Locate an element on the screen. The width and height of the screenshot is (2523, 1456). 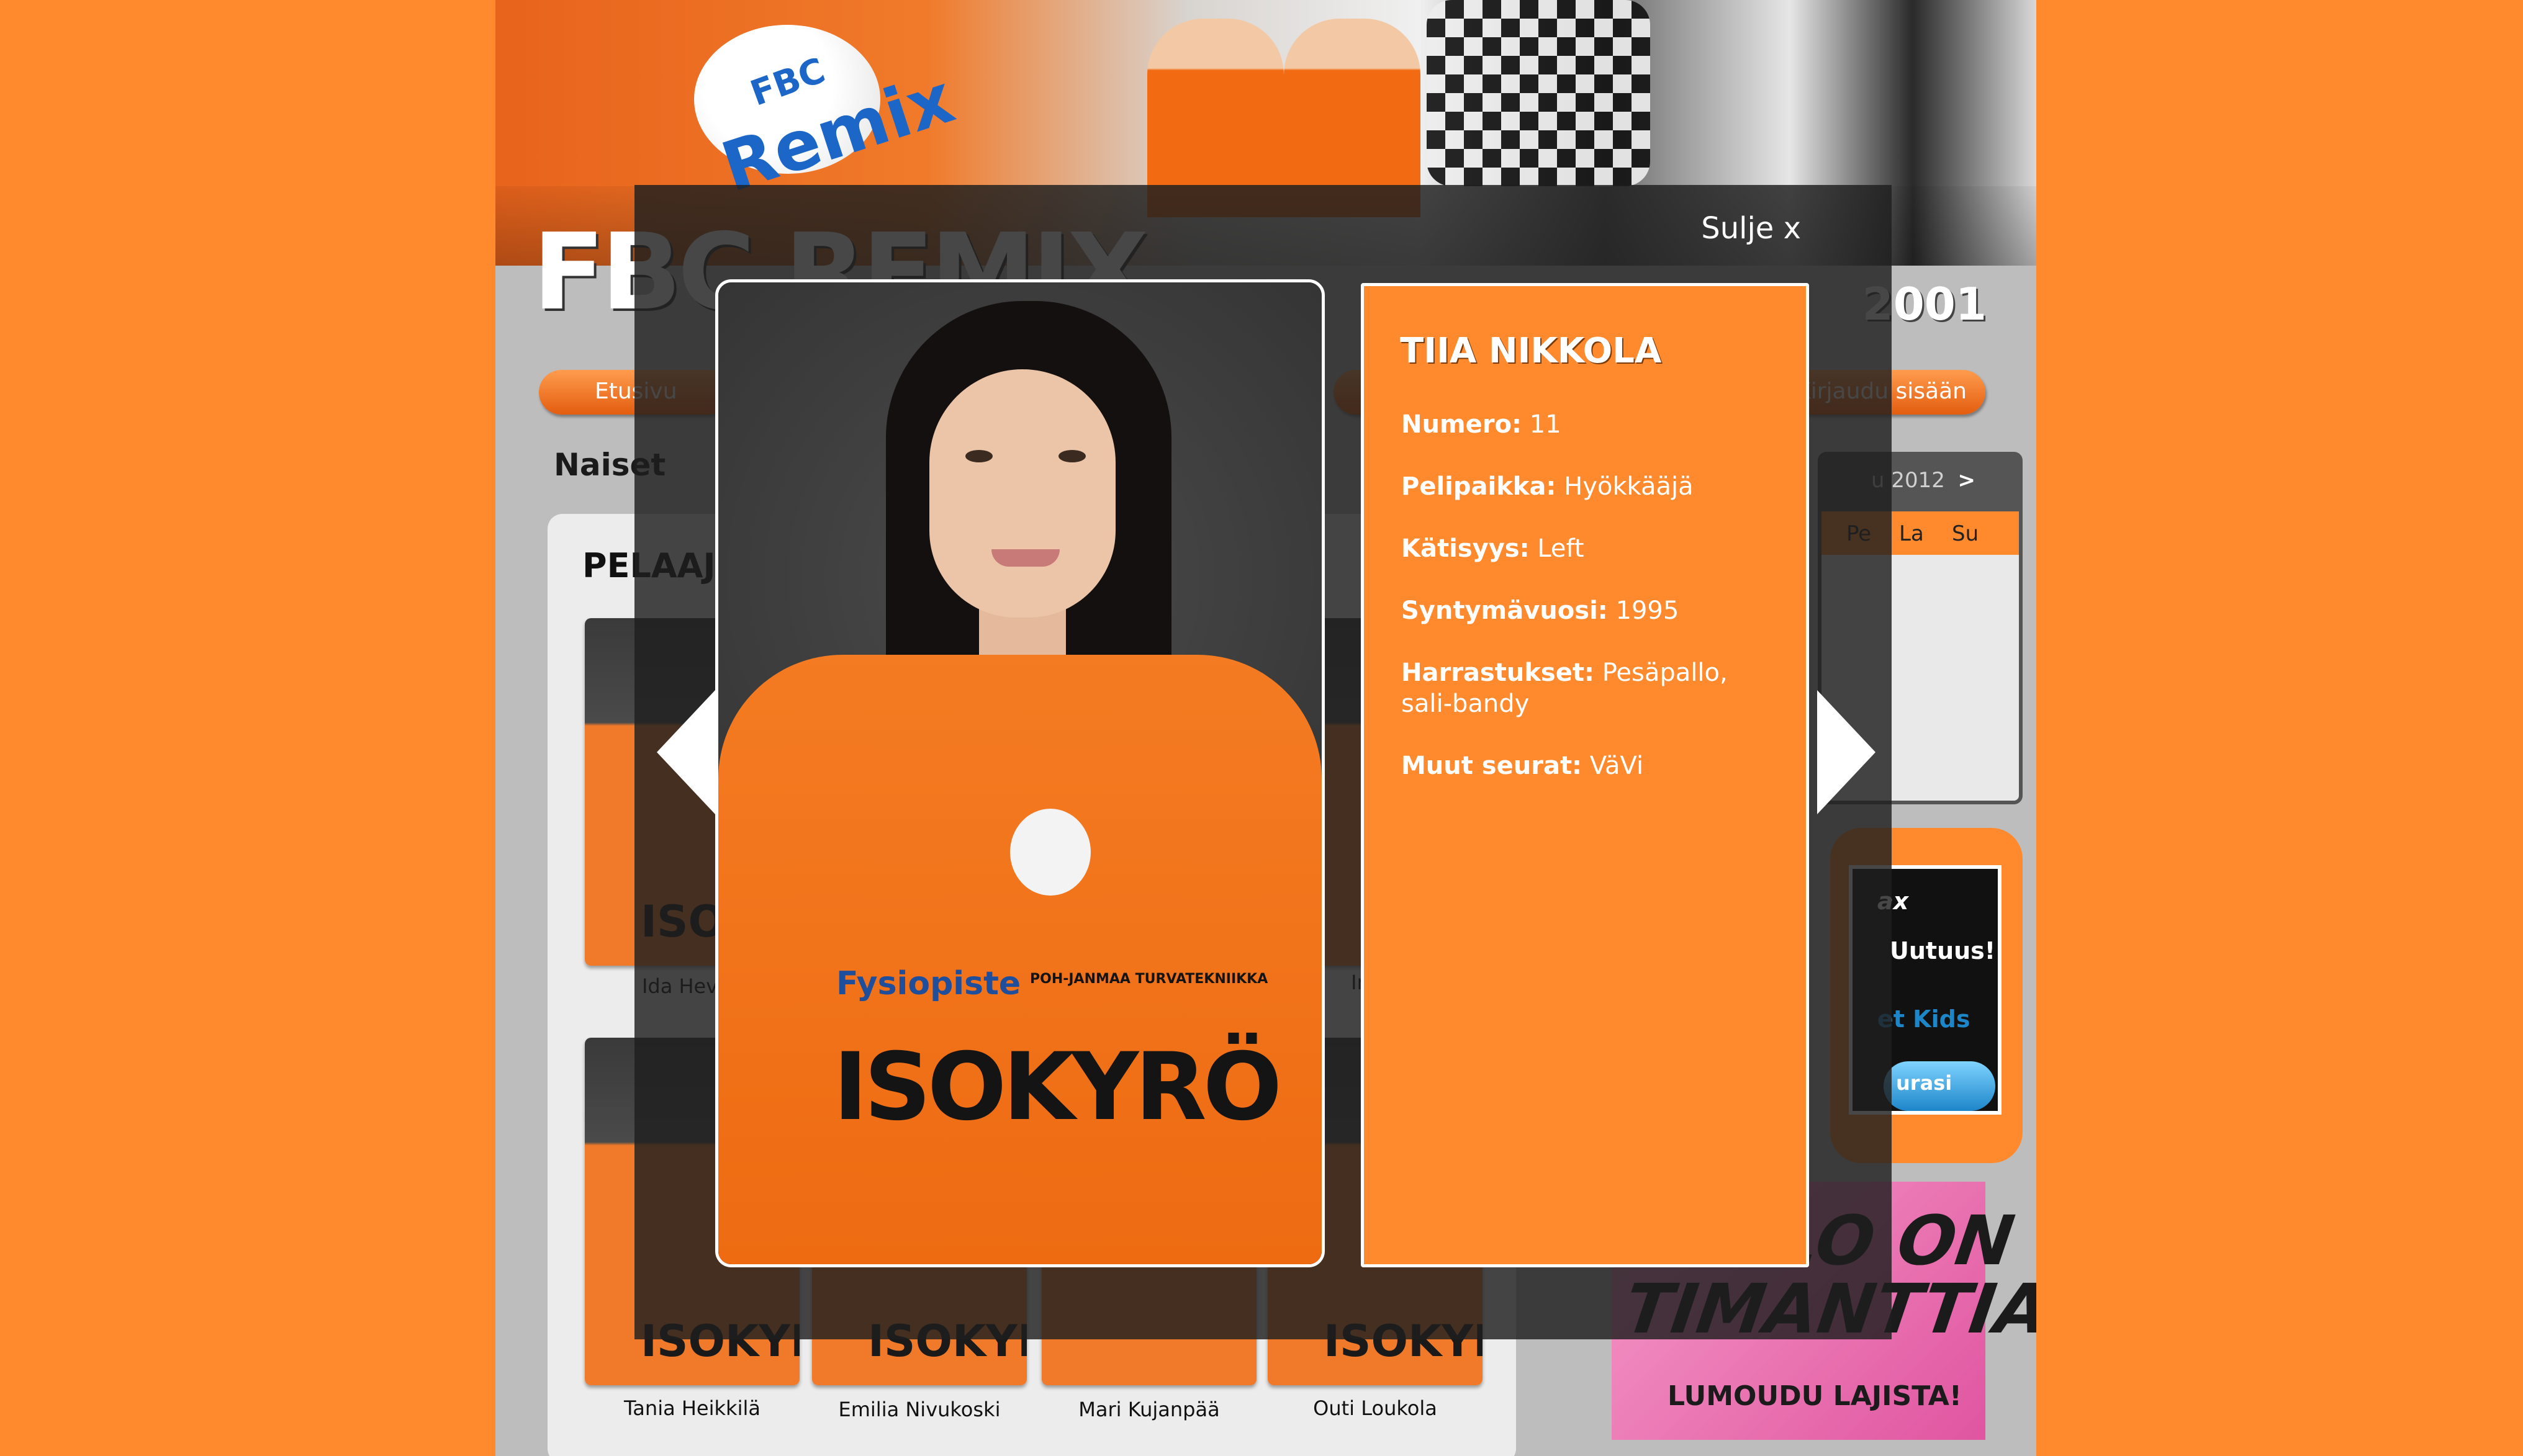
info-label: Numero: is located at coordinates (1461, 424).